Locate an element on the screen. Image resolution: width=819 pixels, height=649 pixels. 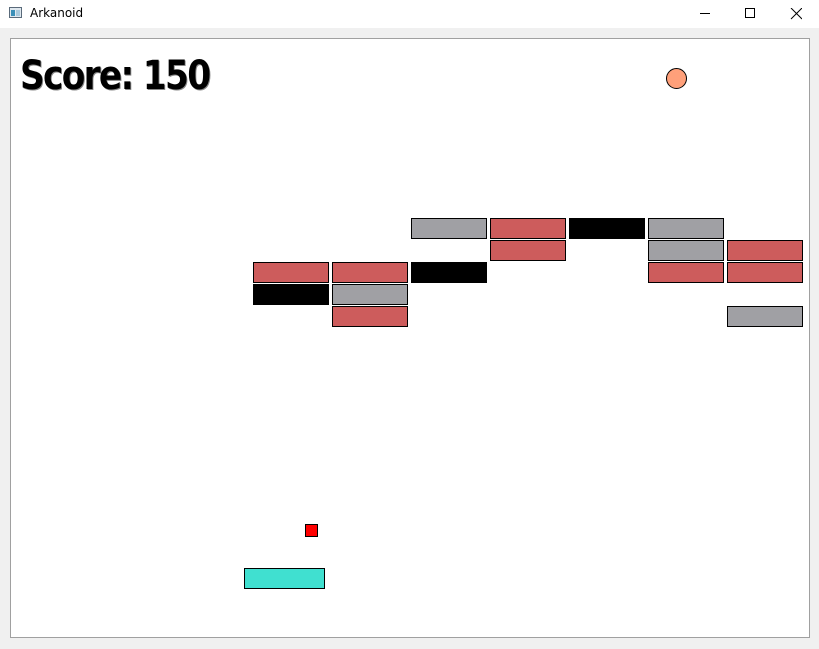
minimize-icon is located at coordinates (705, 13).